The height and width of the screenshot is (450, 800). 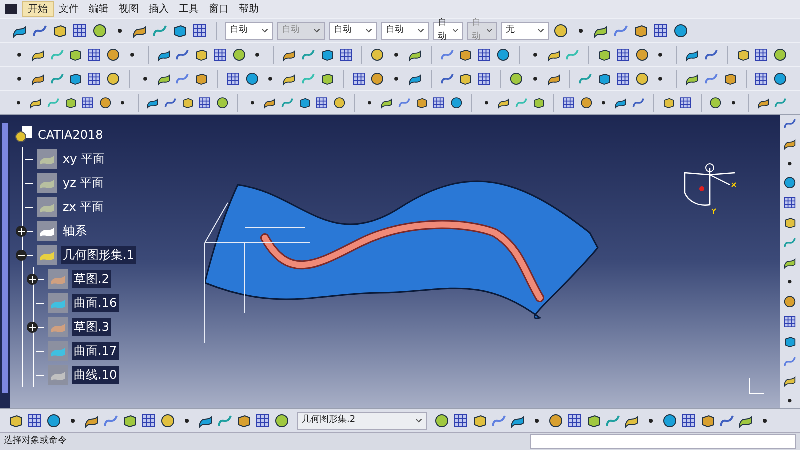 What do you see at coordinates (249, 9) in the screenshot?
I see `menu-item: 帮助` at bounding box center [249, 9].